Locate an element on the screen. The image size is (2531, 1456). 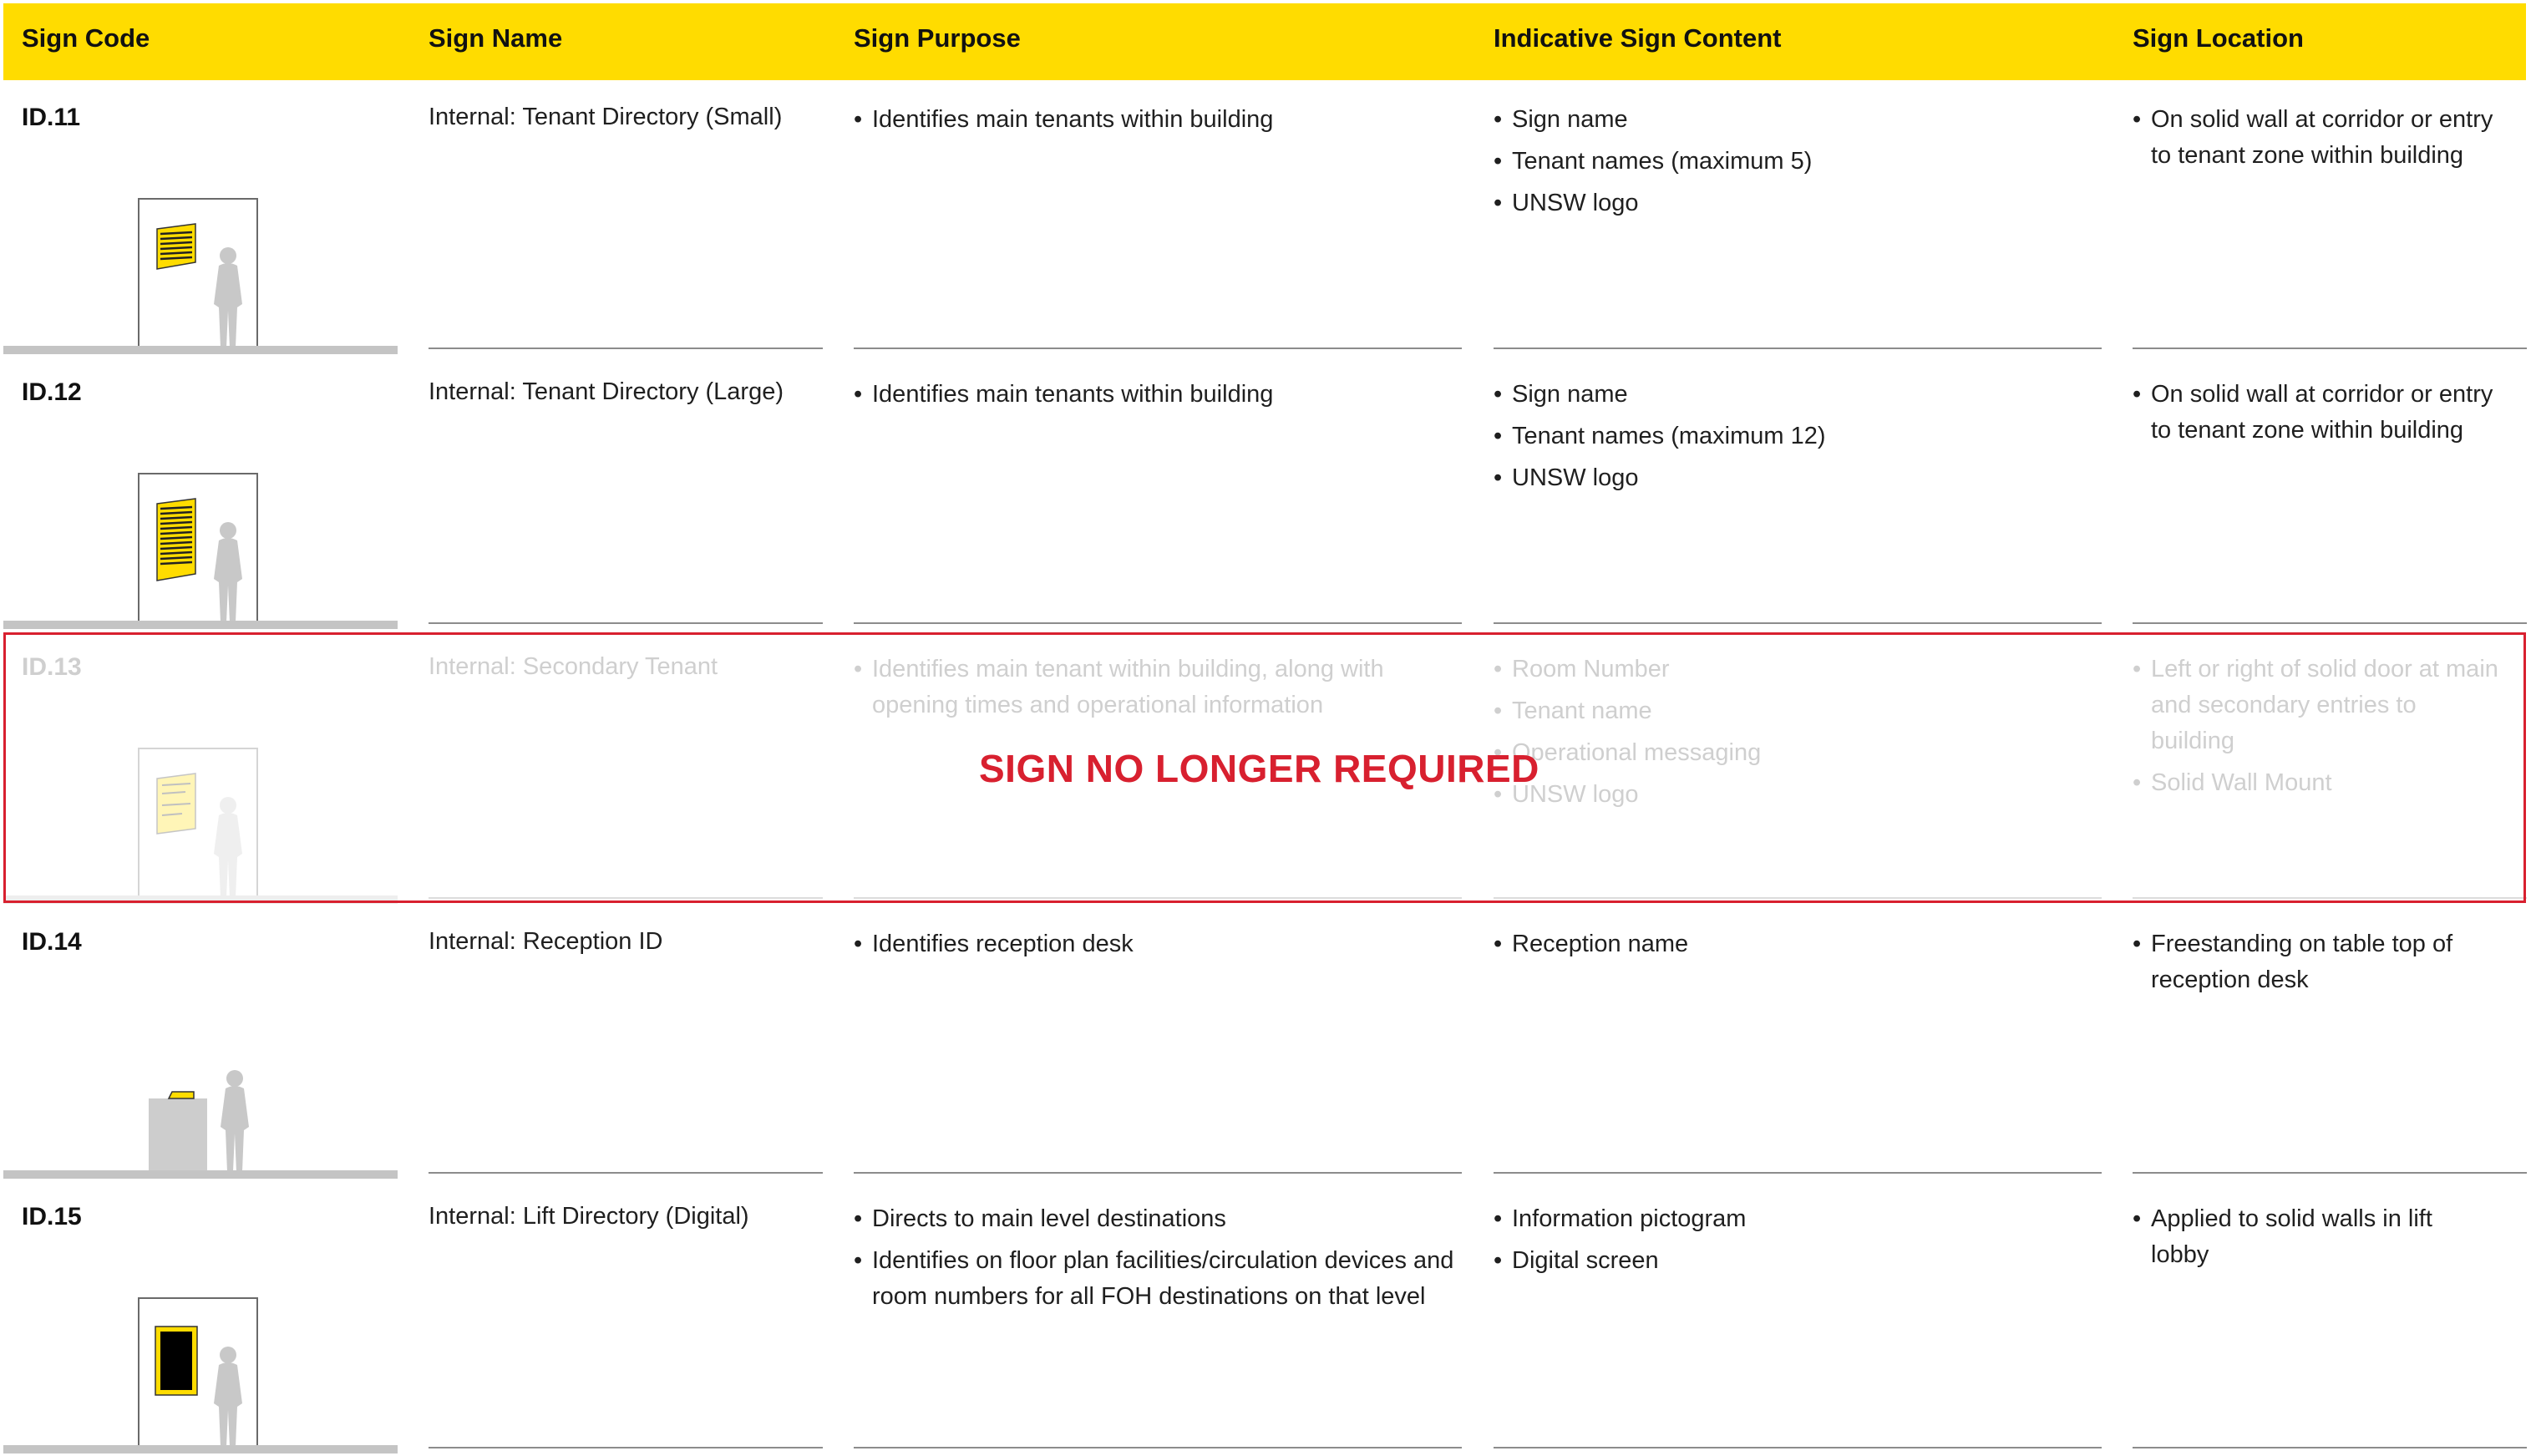
reception-desk-sign-icon is located at coordinates (200, 1124).